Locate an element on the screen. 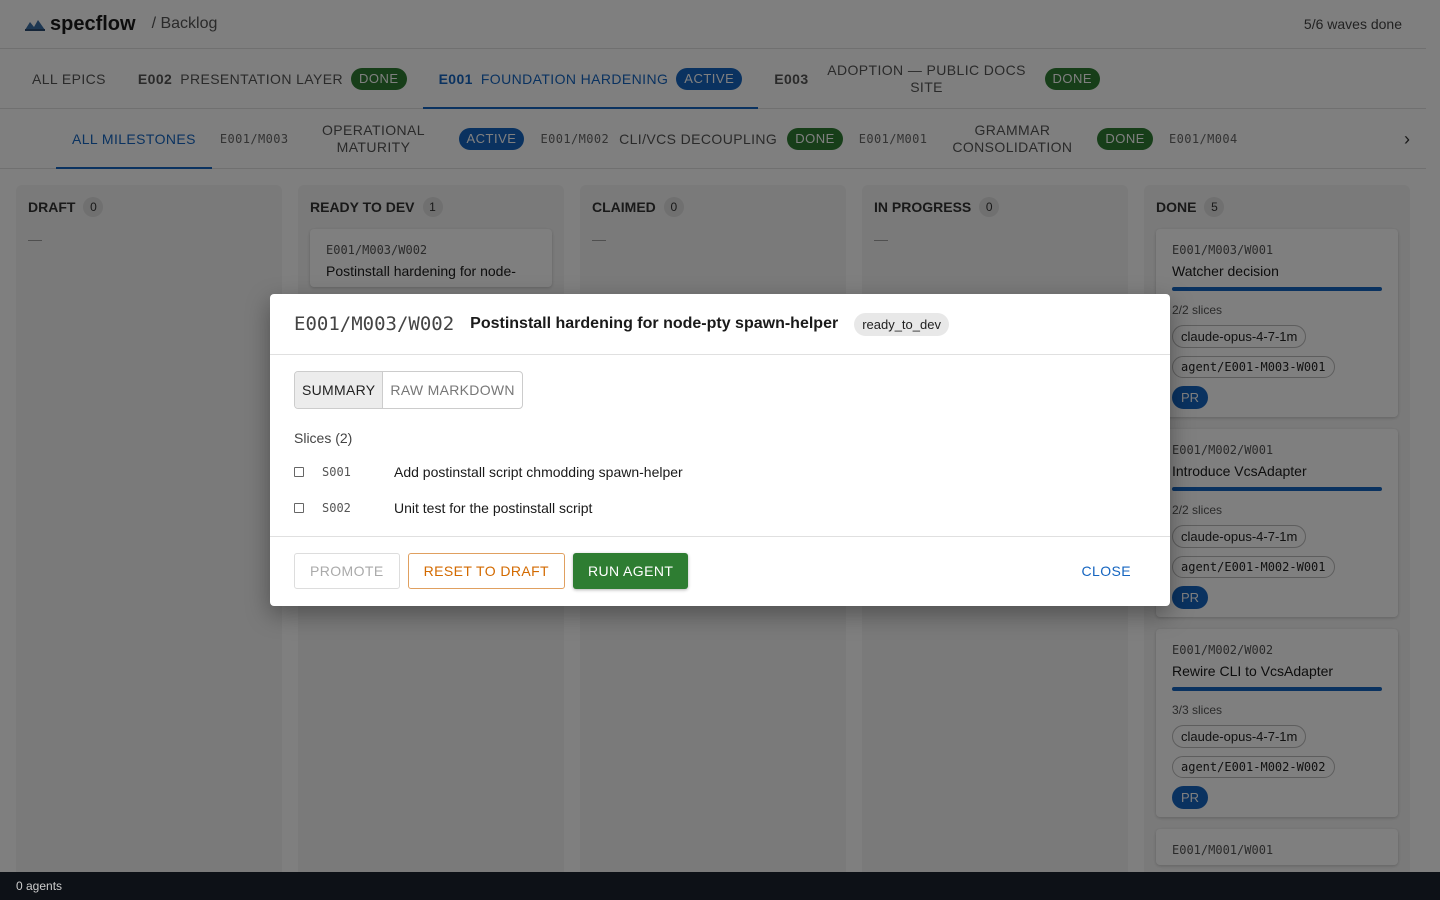 The width and height of the screenshot is (1440, 900). tab-raw-markdown: RAW MARKDOWN is located at coordinates (452, 390).